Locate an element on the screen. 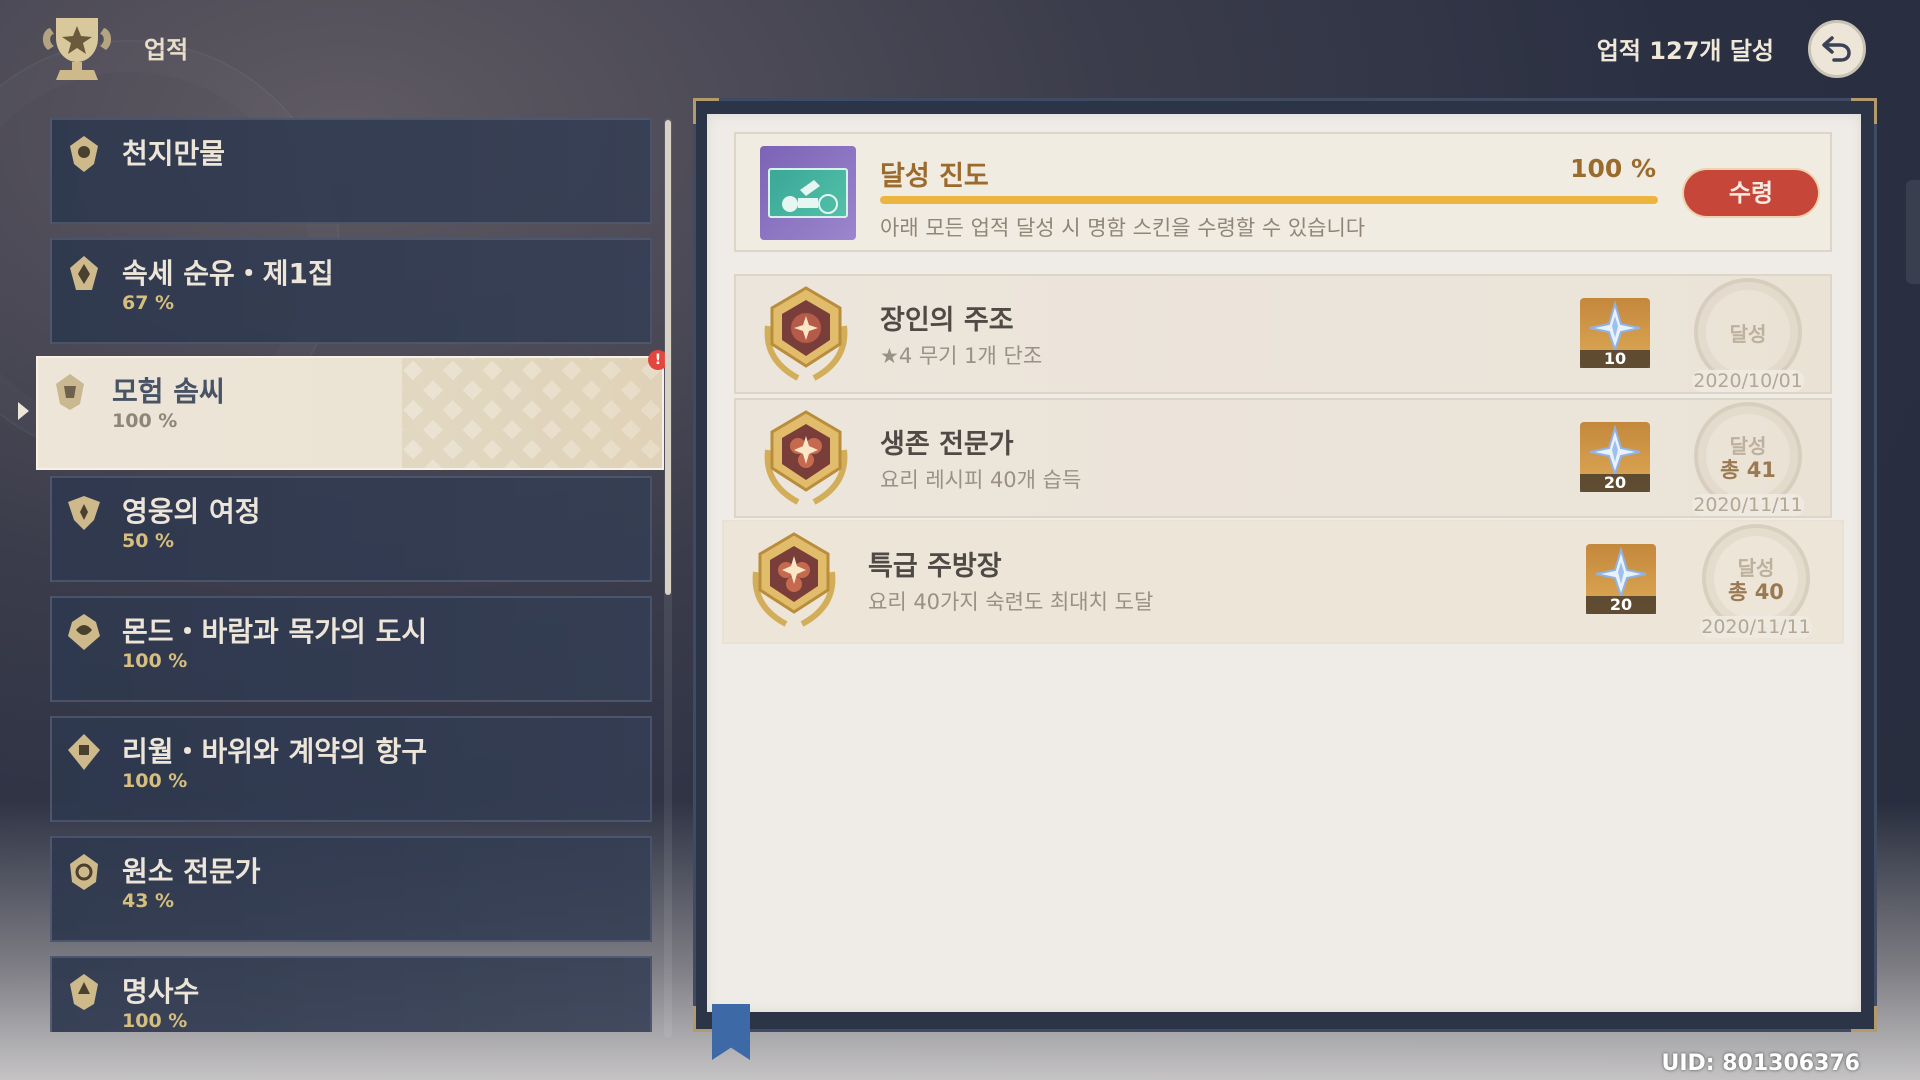 This screenshot has height=1080, width=1920. completion-stamp: 달성 총 41 2020/11/11 is located at coordinates (1748, 460).